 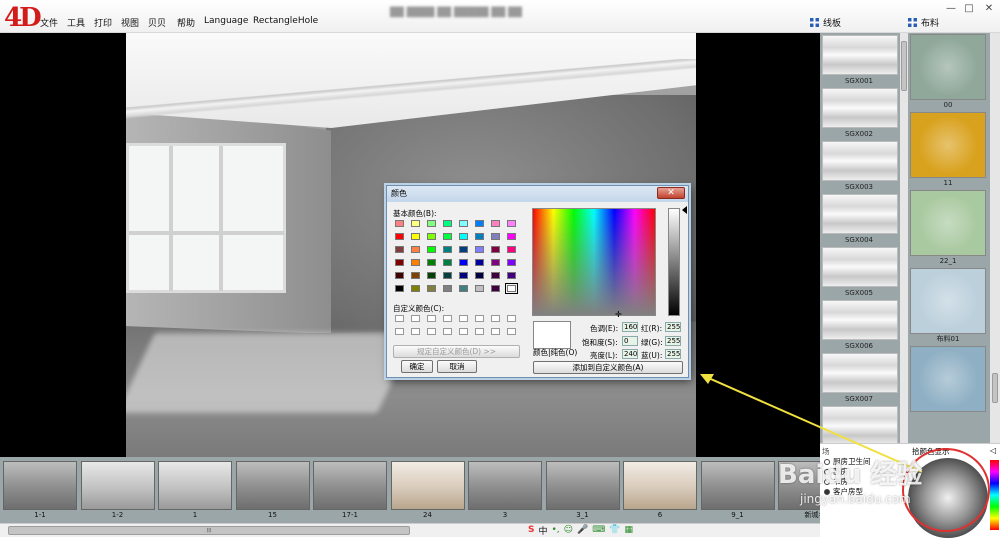 What do you see at coordinates (995, 388) in the screenshot?
I see `fabric-scroll-thumb` at bounding box center [995, 388].